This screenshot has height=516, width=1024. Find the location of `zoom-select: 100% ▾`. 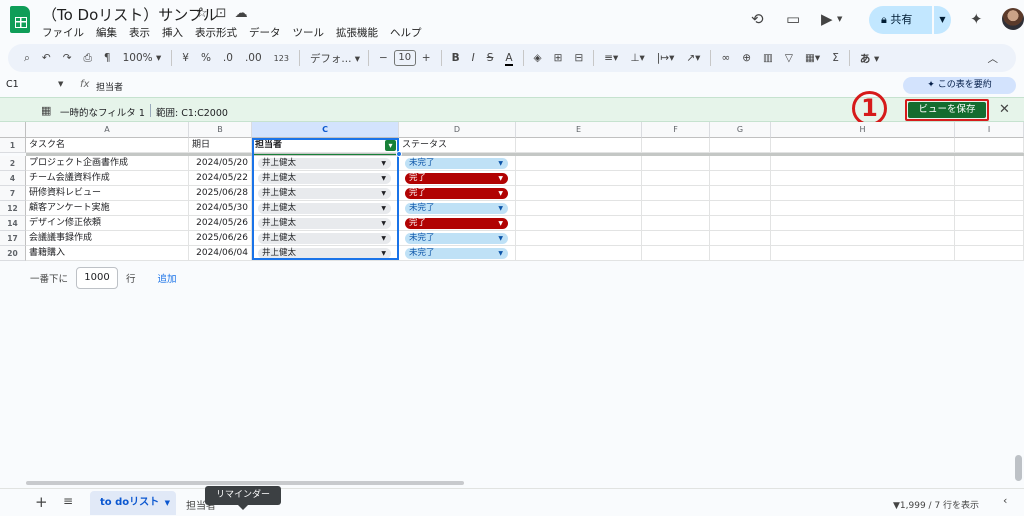

zoom-select: 100% ▾ is located at coordinates (142, 58).